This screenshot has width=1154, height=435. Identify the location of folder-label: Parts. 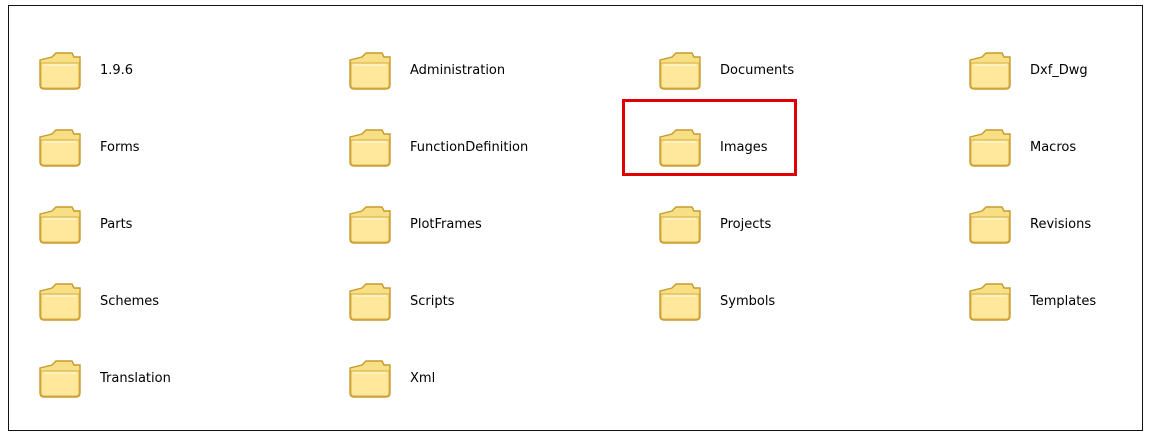
(116, 224).